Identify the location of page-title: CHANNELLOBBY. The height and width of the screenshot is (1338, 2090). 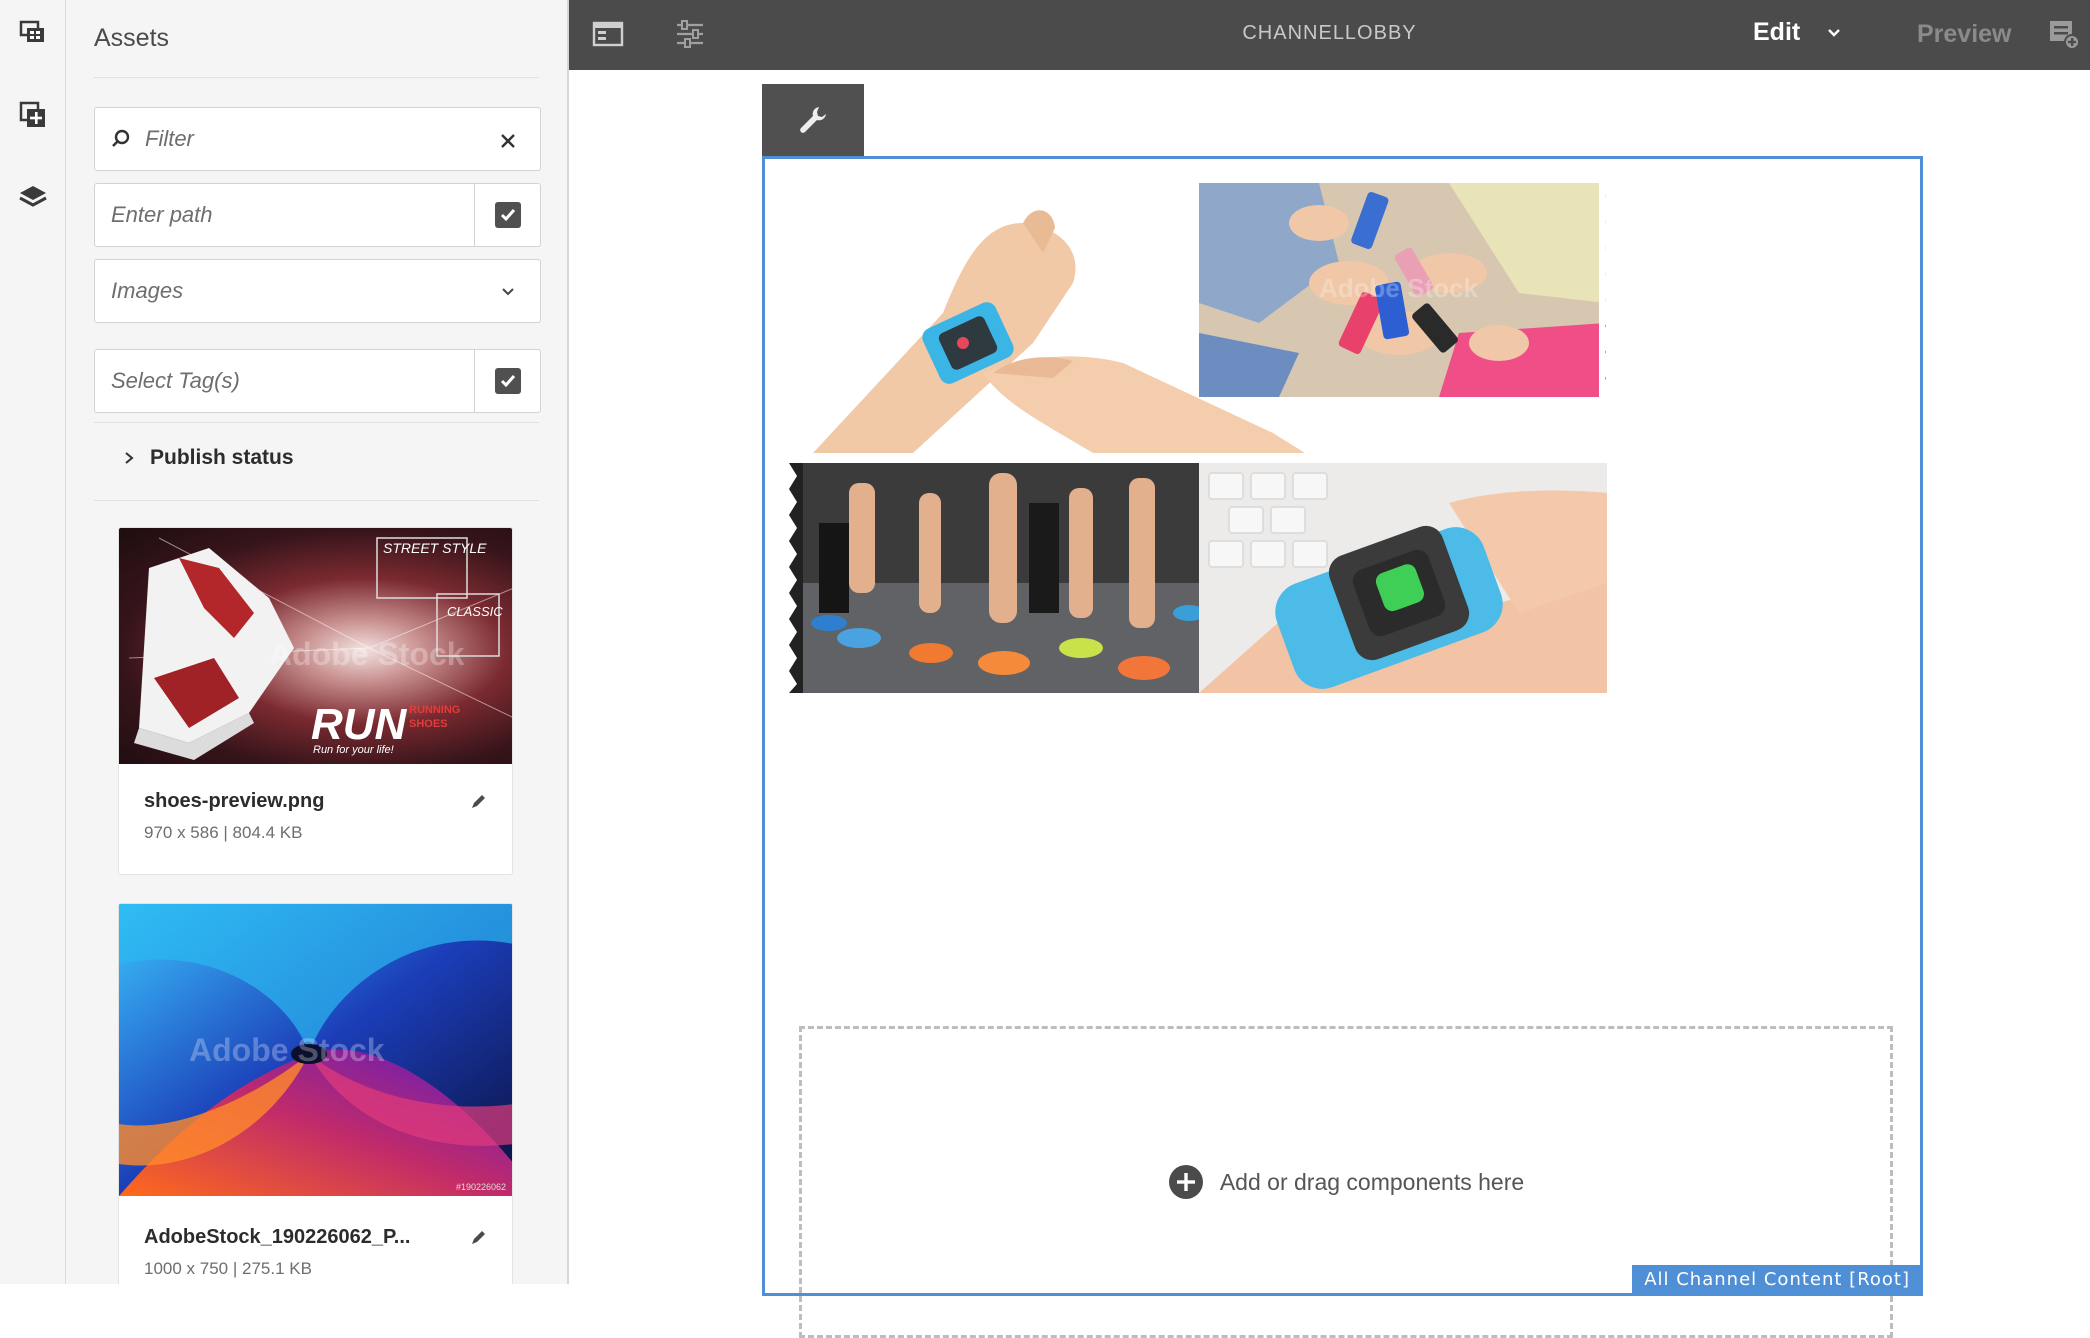
(1329, 33).